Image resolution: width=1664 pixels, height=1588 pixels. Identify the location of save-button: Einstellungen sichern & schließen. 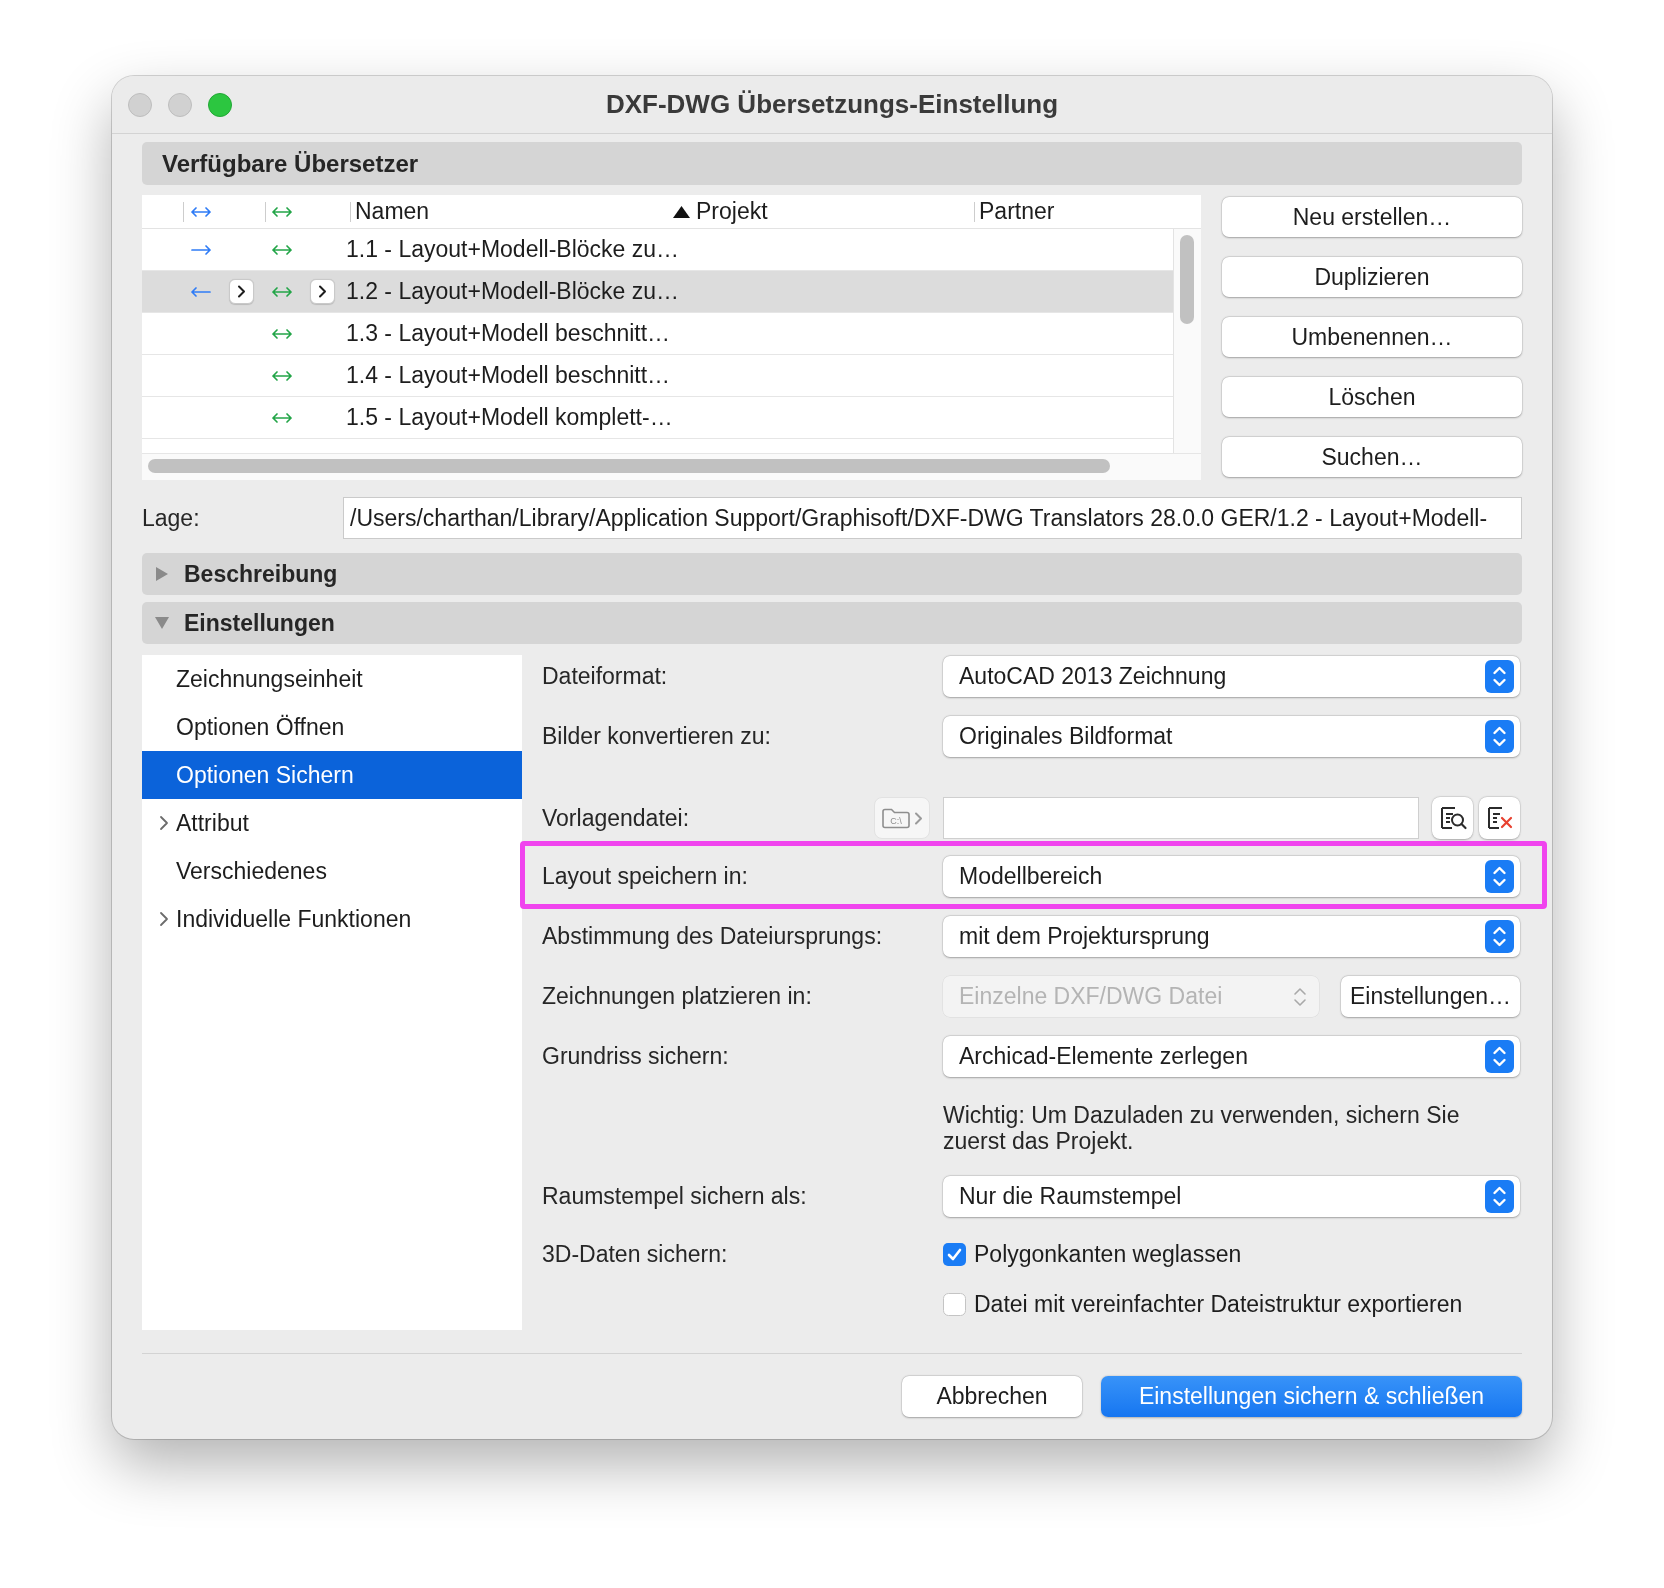
(1311, 1396).